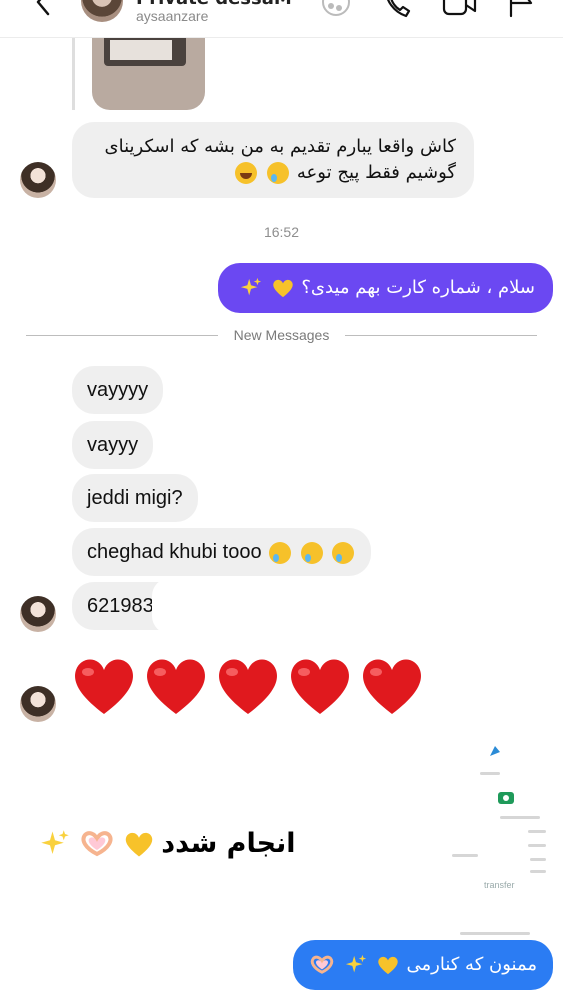 The width and height of the screenshot is (563, 1000). What do you see at coordinates (246, 173) in the screenshot?
I see `laughing-face-icon` at bounding box center [246, 173].